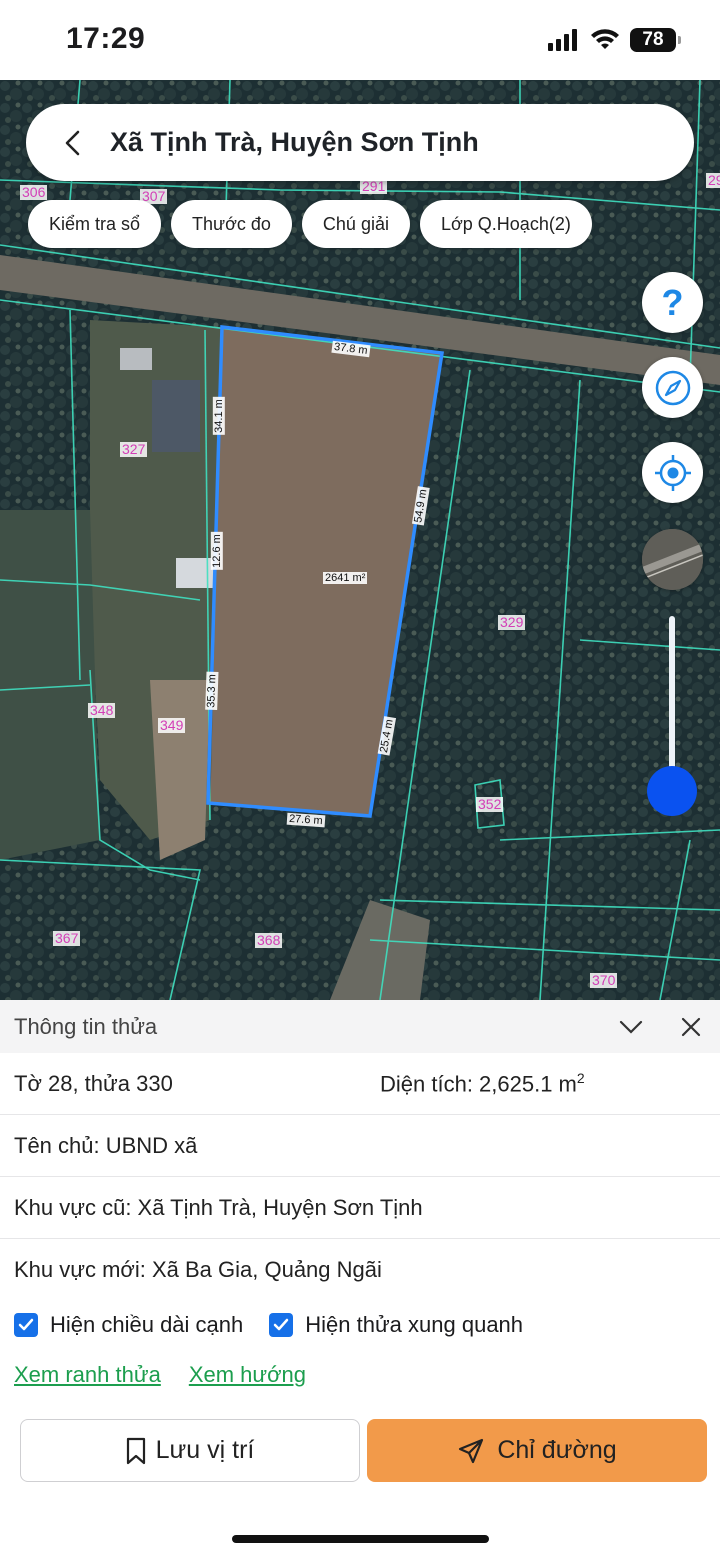 This screenshot has height=1557, width=720. Describe the element at coordinates (580, 1077) in the screenshot. I see `area-unit-exponent: 2` at that location.